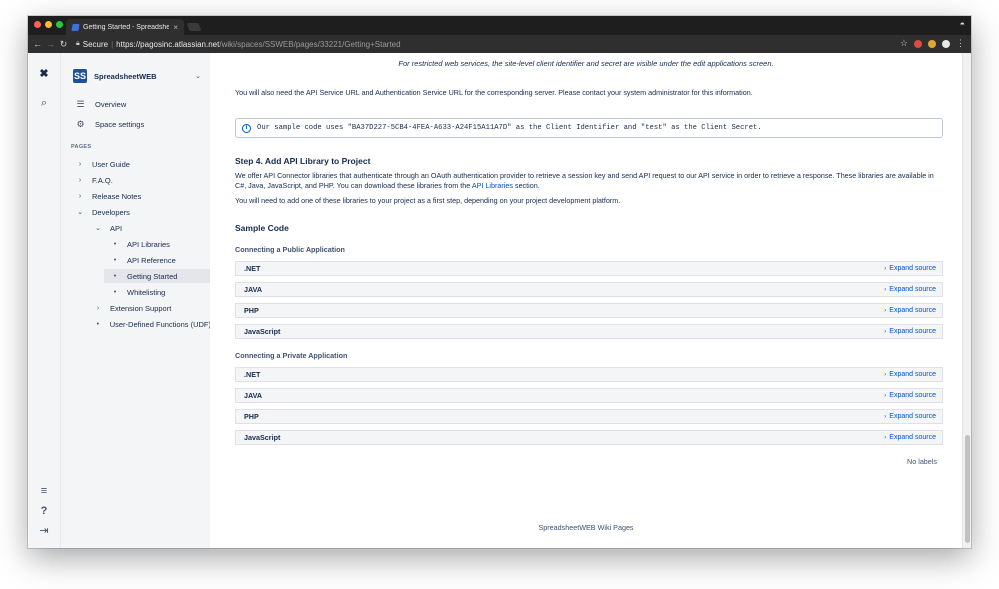 Image resolution: width=999 pixels, height=589 pixels. I want to click on tree-item-api: ⌄ API, so click(152, 228).